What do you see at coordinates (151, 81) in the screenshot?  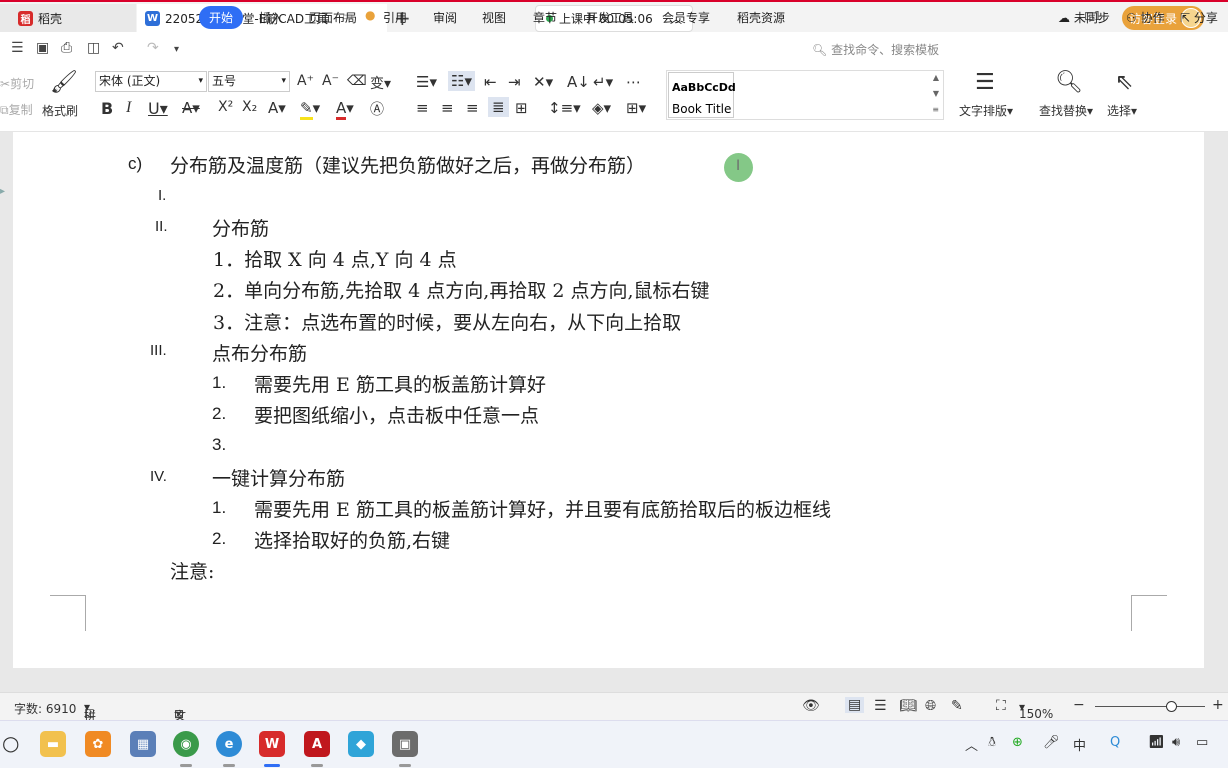 I see `font-name-select: 宋体 (正文) ▾` at bounding box center [151, 81].